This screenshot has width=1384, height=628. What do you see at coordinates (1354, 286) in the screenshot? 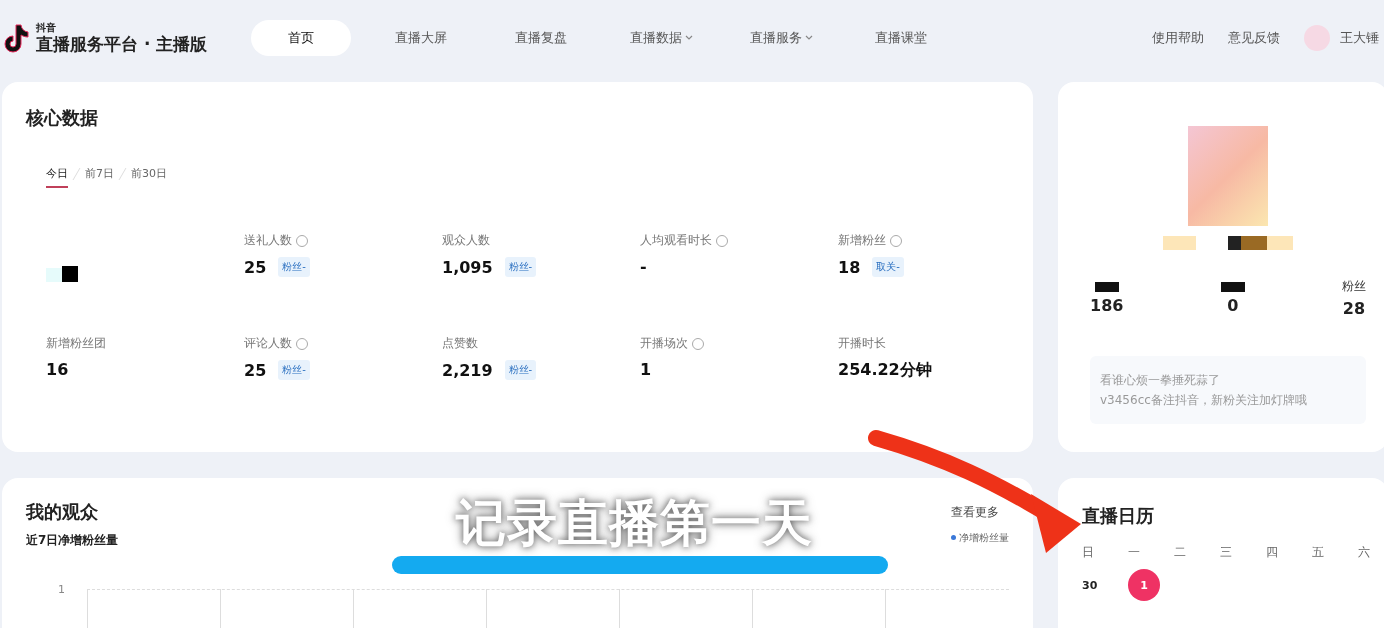
I see `stat-label: 粉丝` at bounding box center [1354, 286].